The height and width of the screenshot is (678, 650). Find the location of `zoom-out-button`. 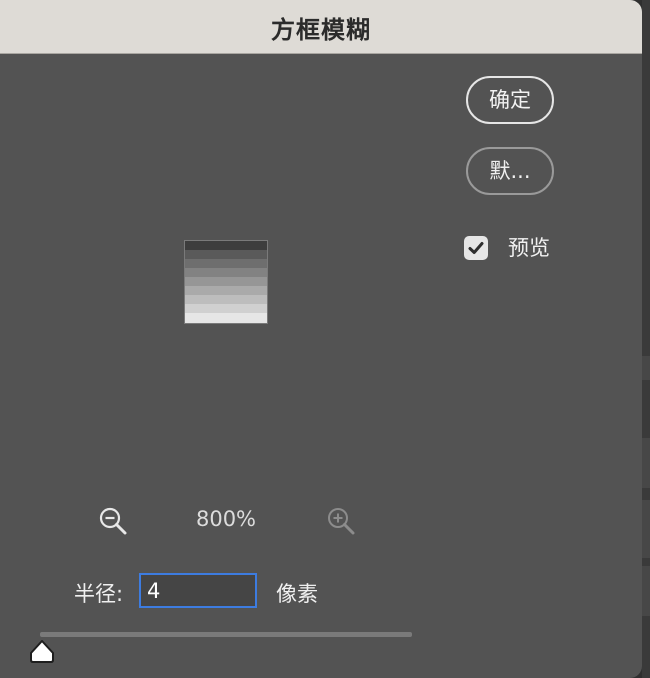

zoom-out-button is located at coordinates (113, 523).